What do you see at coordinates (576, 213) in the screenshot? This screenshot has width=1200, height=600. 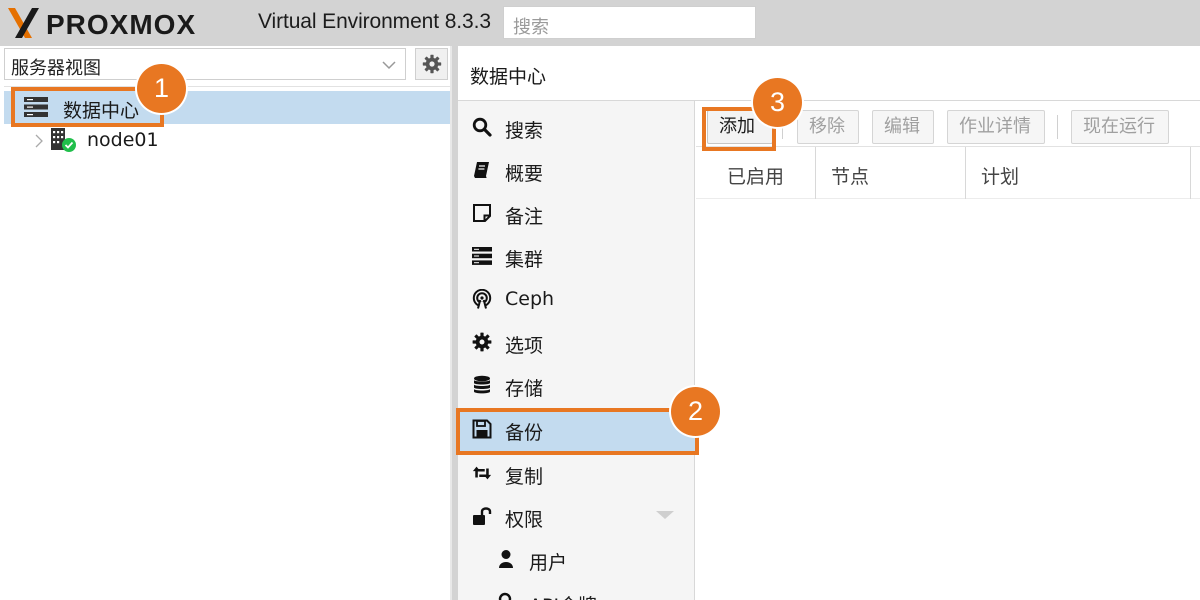 I see `nav-item-notes: 备注` at bounding box center [576, 213].